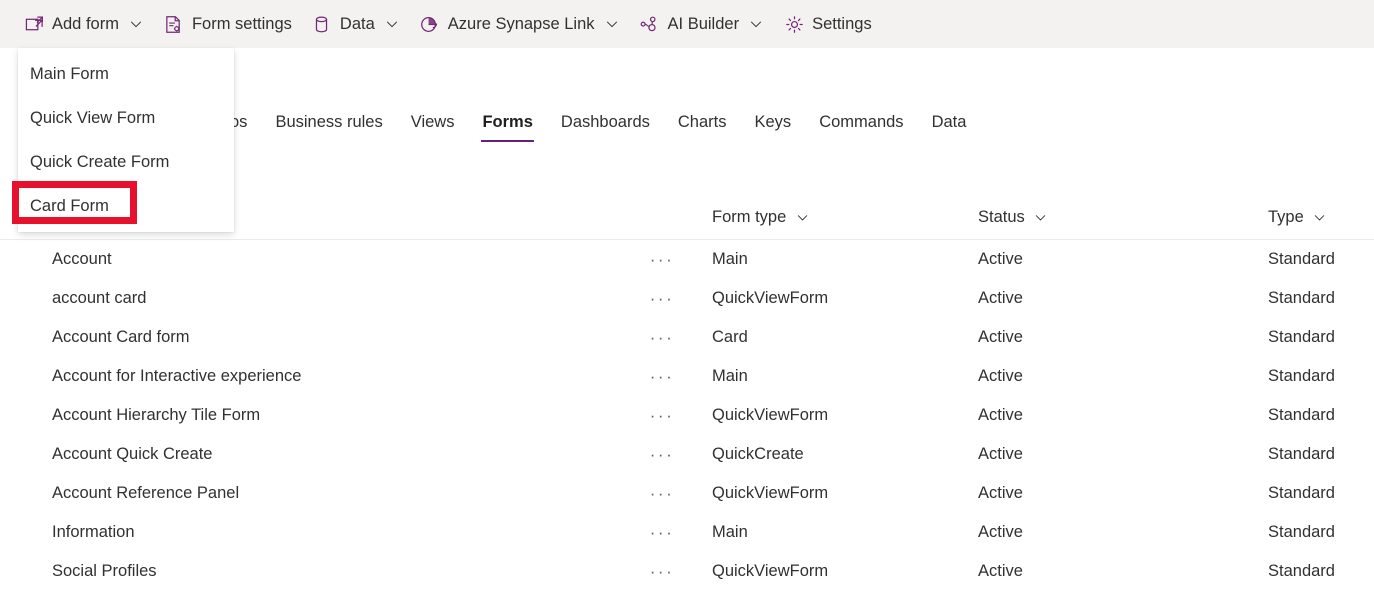 This screenshot has width=1374, height=594. Describe the element at coordinates (324, 571) in the screenshot. I see `cell-form-name: Social Profiles` at that location.